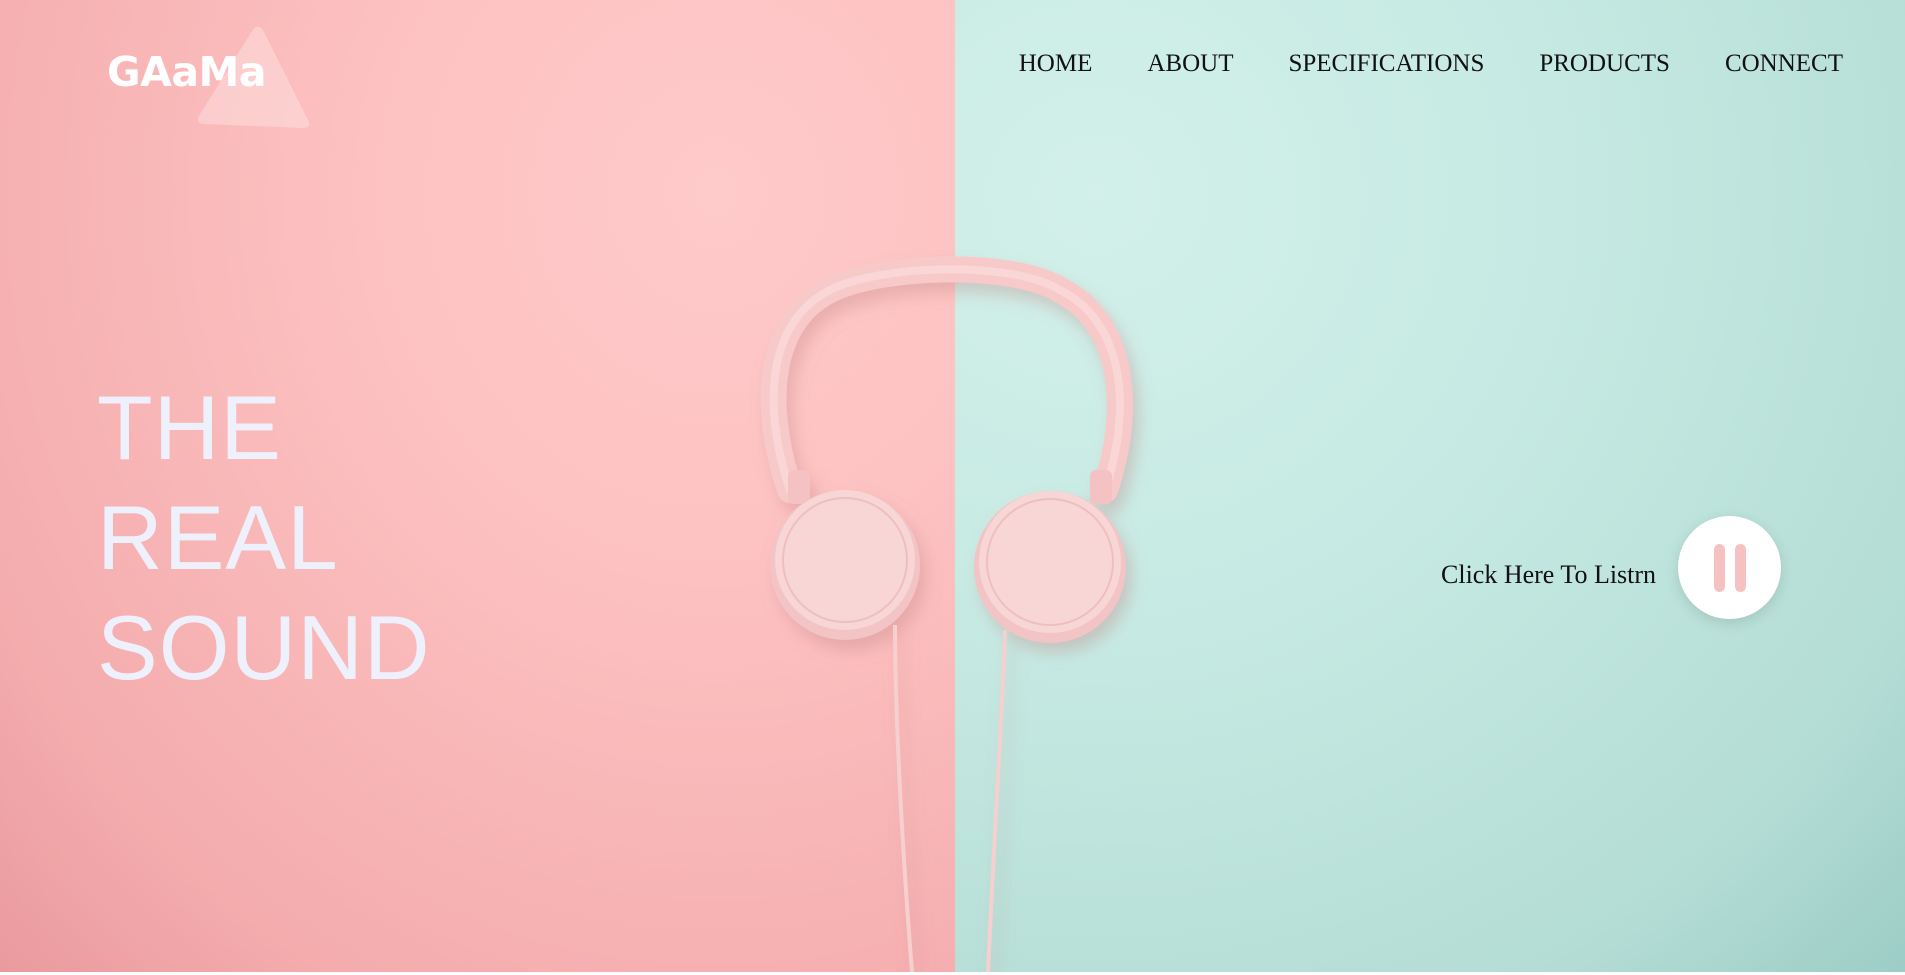  I want to click on pause-icon, so click(1730, 568).